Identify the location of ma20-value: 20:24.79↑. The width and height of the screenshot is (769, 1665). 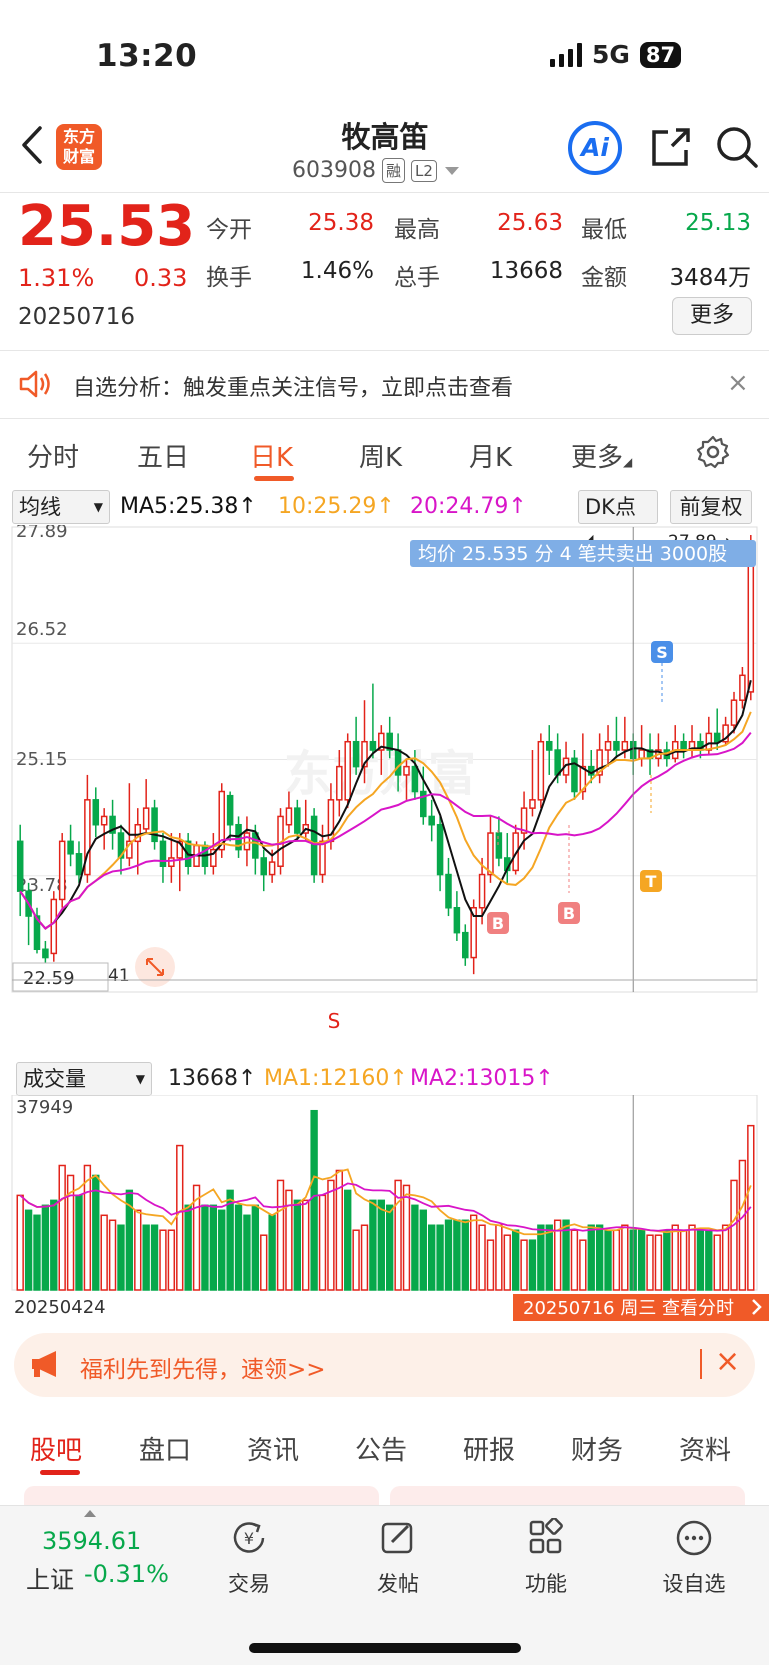
(468, 506).